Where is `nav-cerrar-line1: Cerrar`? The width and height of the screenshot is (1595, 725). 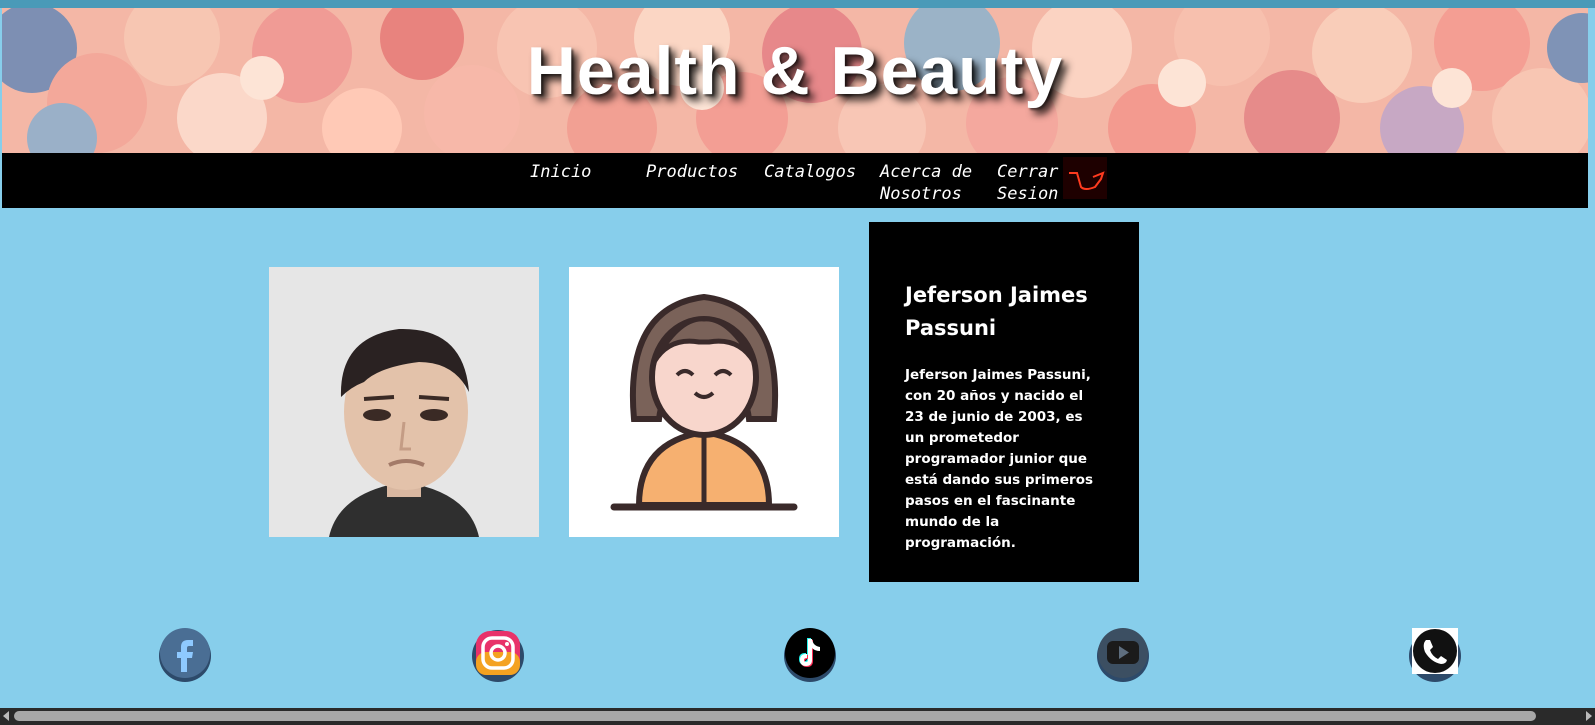 nav-cerrar-line1: Cerrar is located at coordinates (1028, 172).